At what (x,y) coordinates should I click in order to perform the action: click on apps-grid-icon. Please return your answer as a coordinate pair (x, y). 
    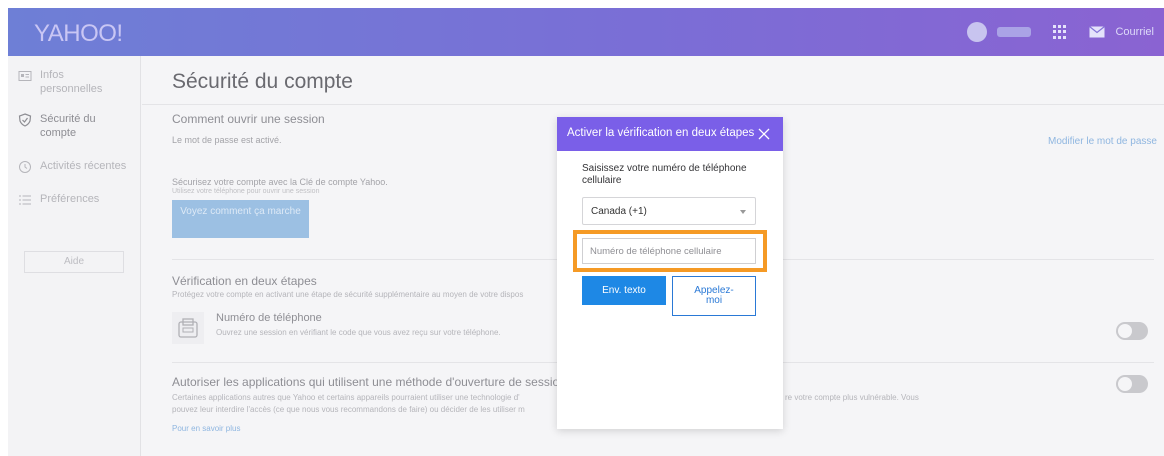
    Looking at the image, I should click on (1060, 32).